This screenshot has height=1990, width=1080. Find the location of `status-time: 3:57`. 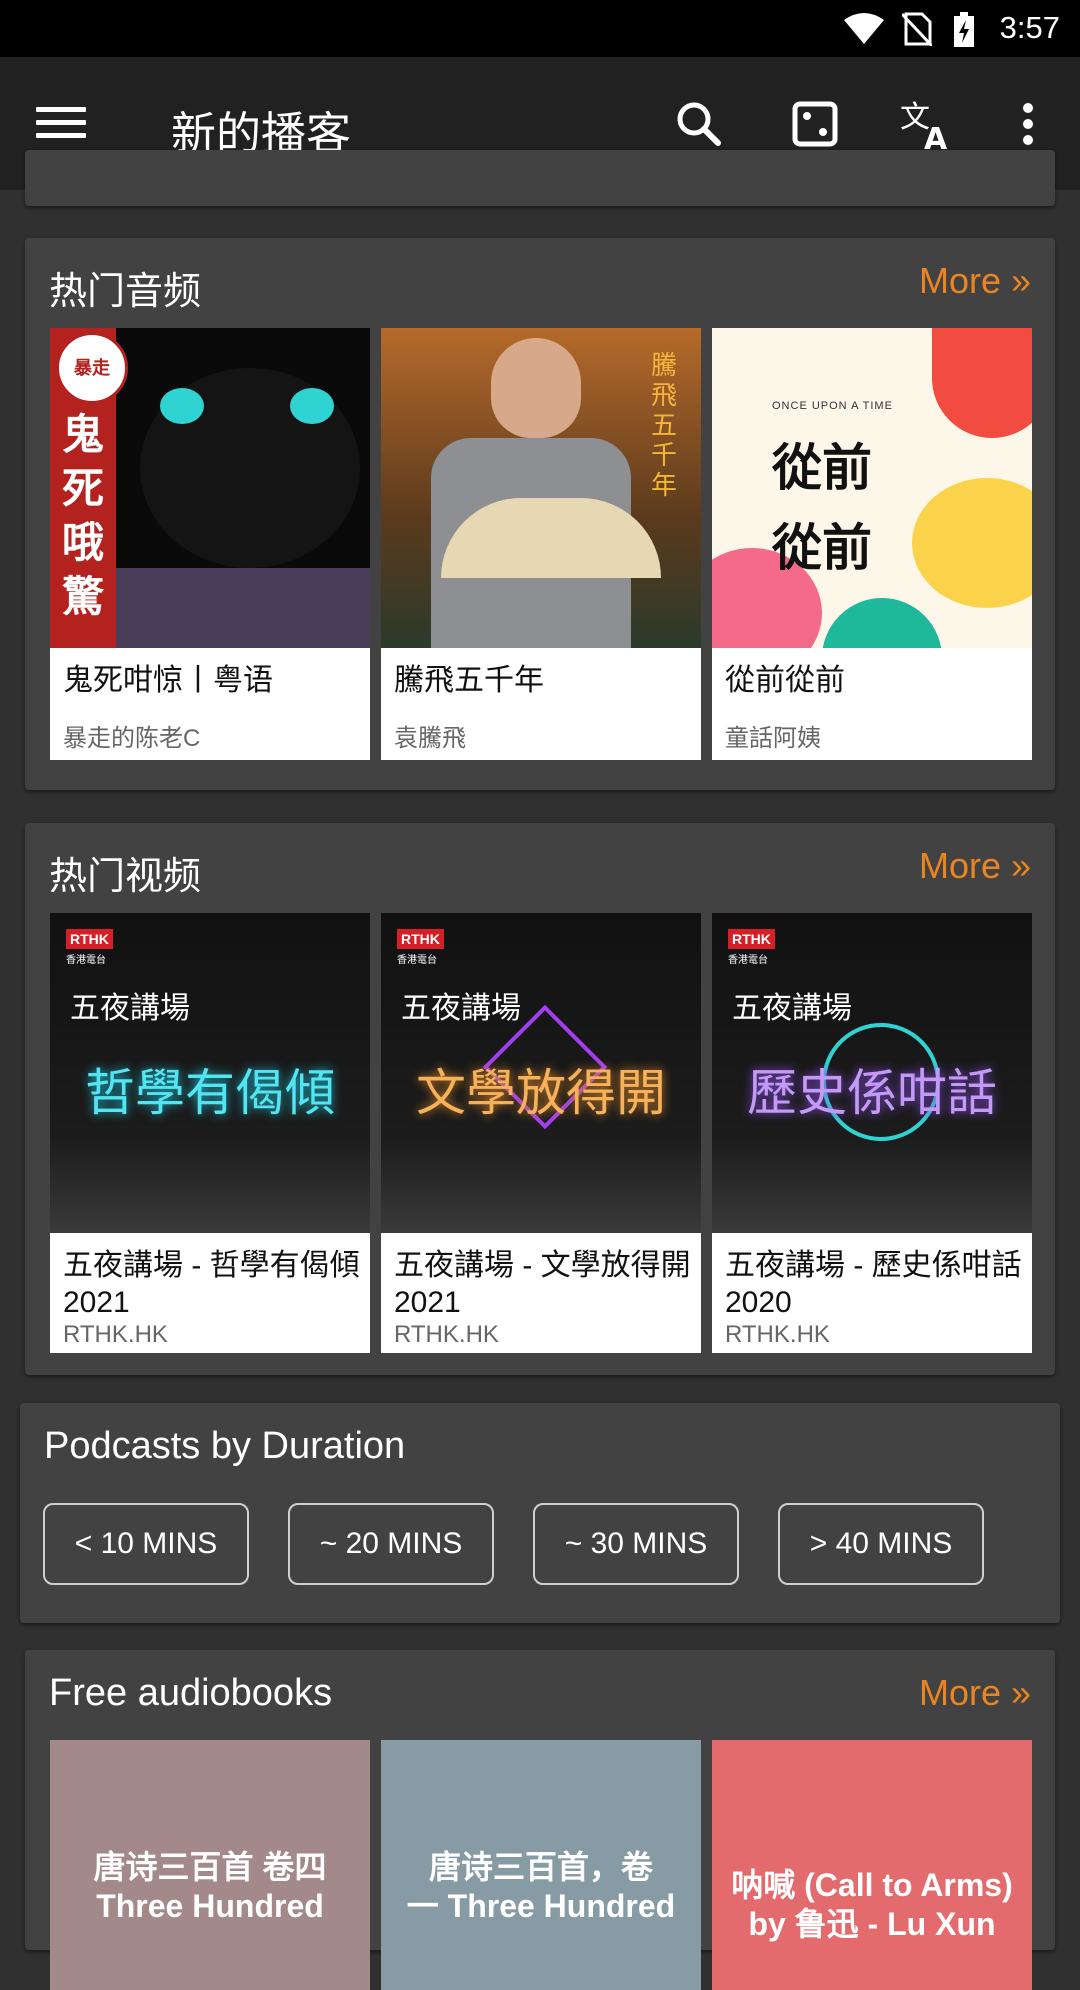

status-time: 3:57 is located at coordinates (1029, 27).